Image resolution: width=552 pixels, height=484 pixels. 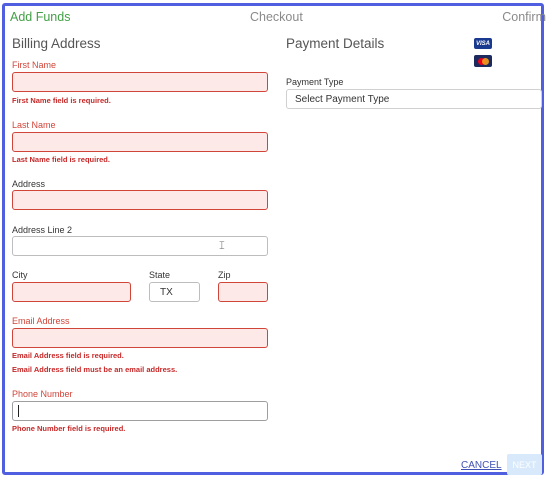 What do you see at coordinates (61, 159) in the screenshot?
I see `last-name-error: Last Name field is required.` at bounding box center [61, 159].